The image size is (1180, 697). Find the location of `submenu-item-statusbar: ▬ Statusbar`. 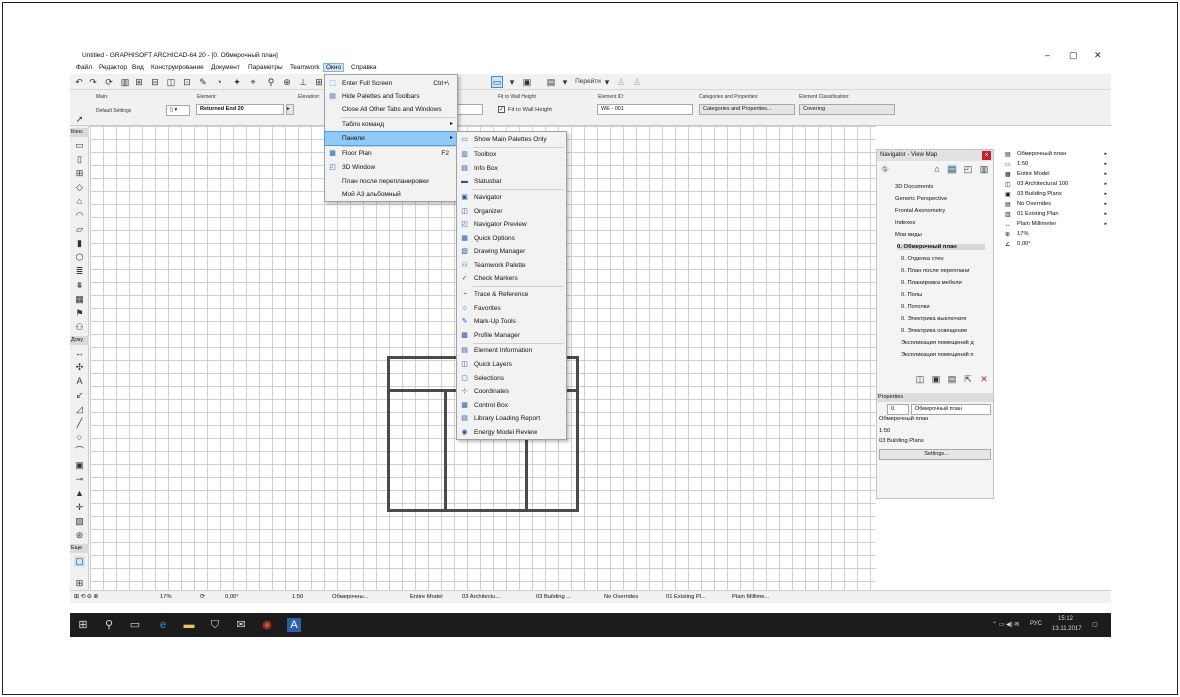

submenu-item-statusbar: ▬ Statusbar is located at coordinates (511, 181).